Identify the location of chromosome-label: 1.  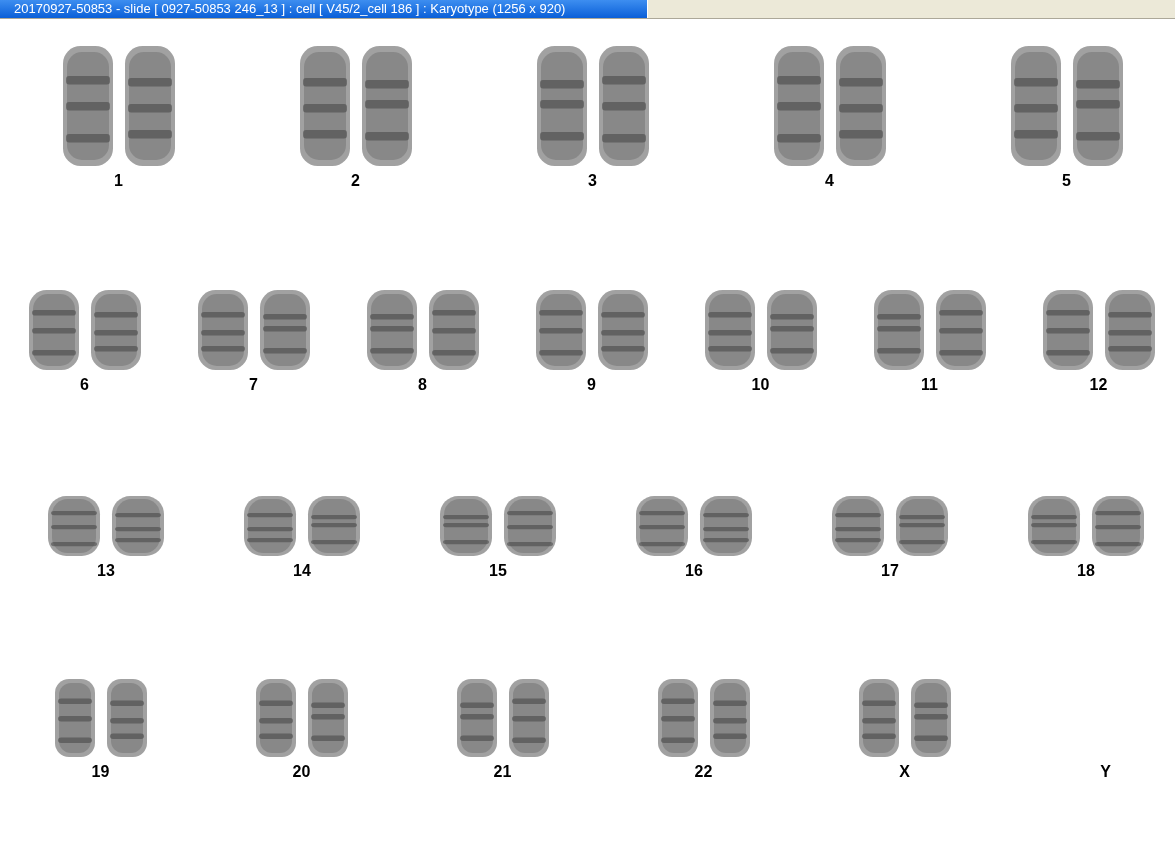
(118, 181).